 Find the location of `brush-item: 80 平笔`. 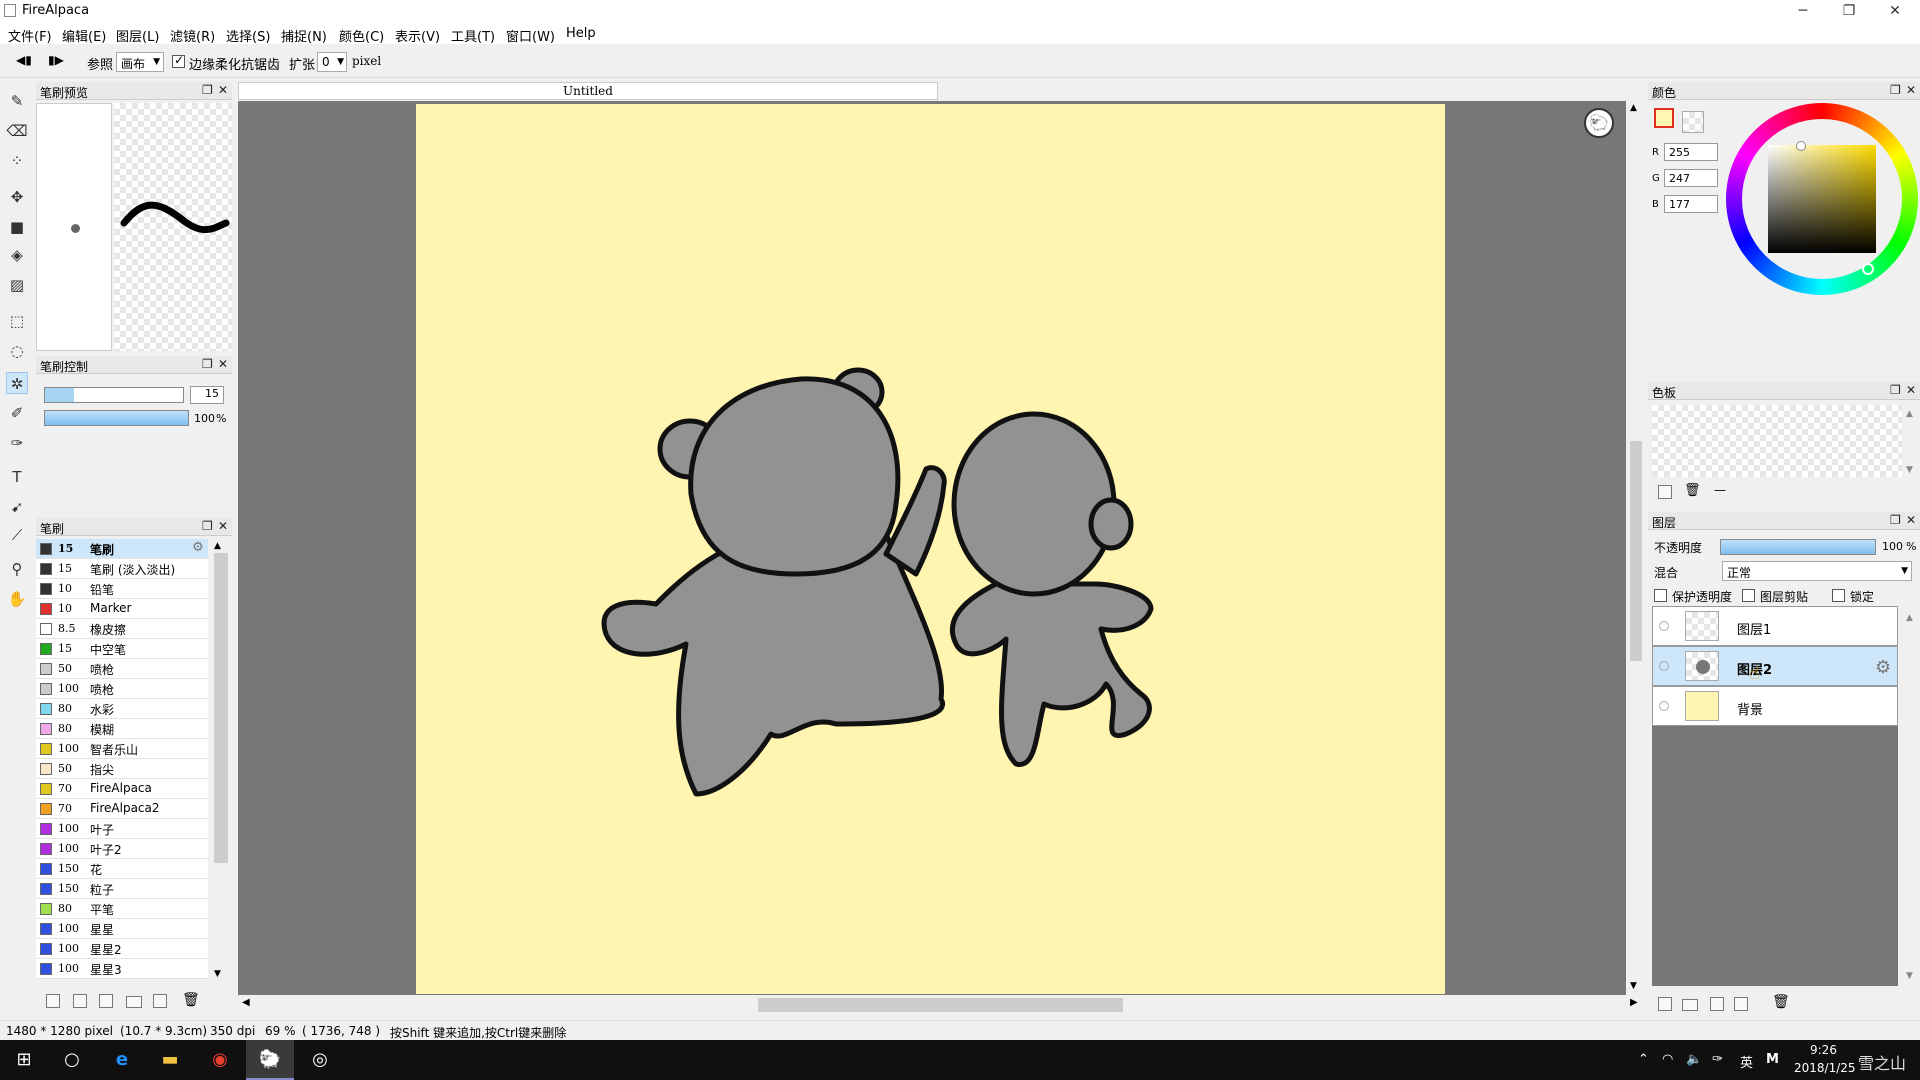

brush-item: 80 平笔 is located at coordinates (122, 909).